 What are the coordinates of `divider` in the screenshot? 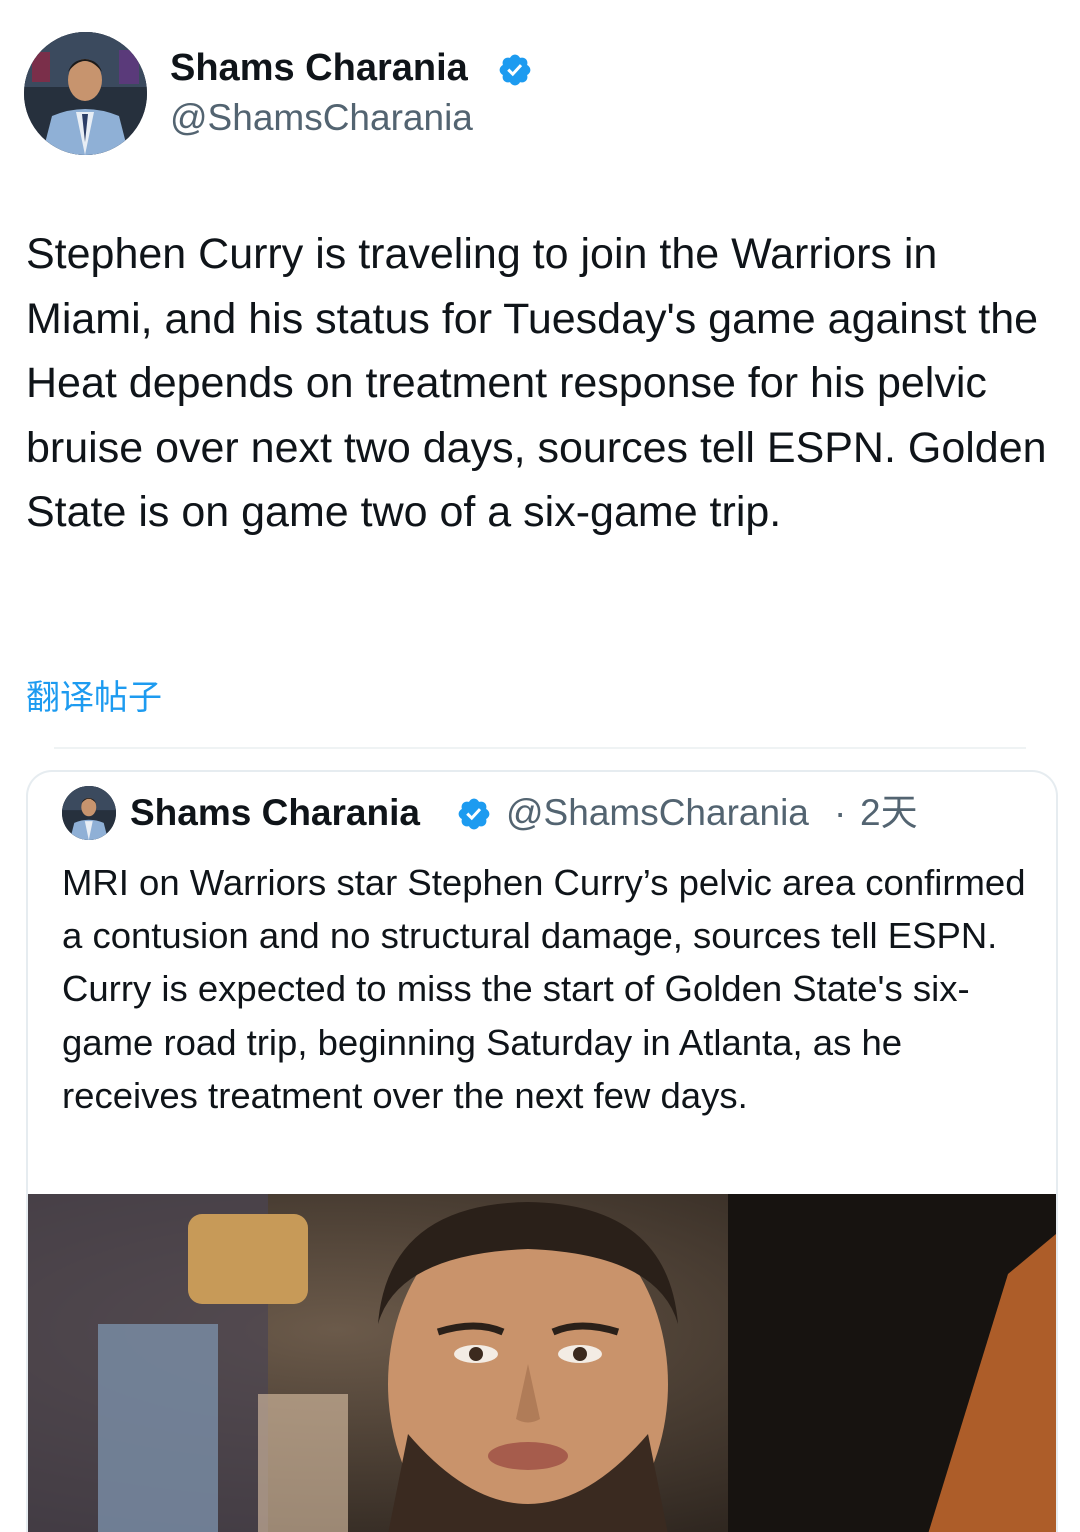 It's located at (540, 748).